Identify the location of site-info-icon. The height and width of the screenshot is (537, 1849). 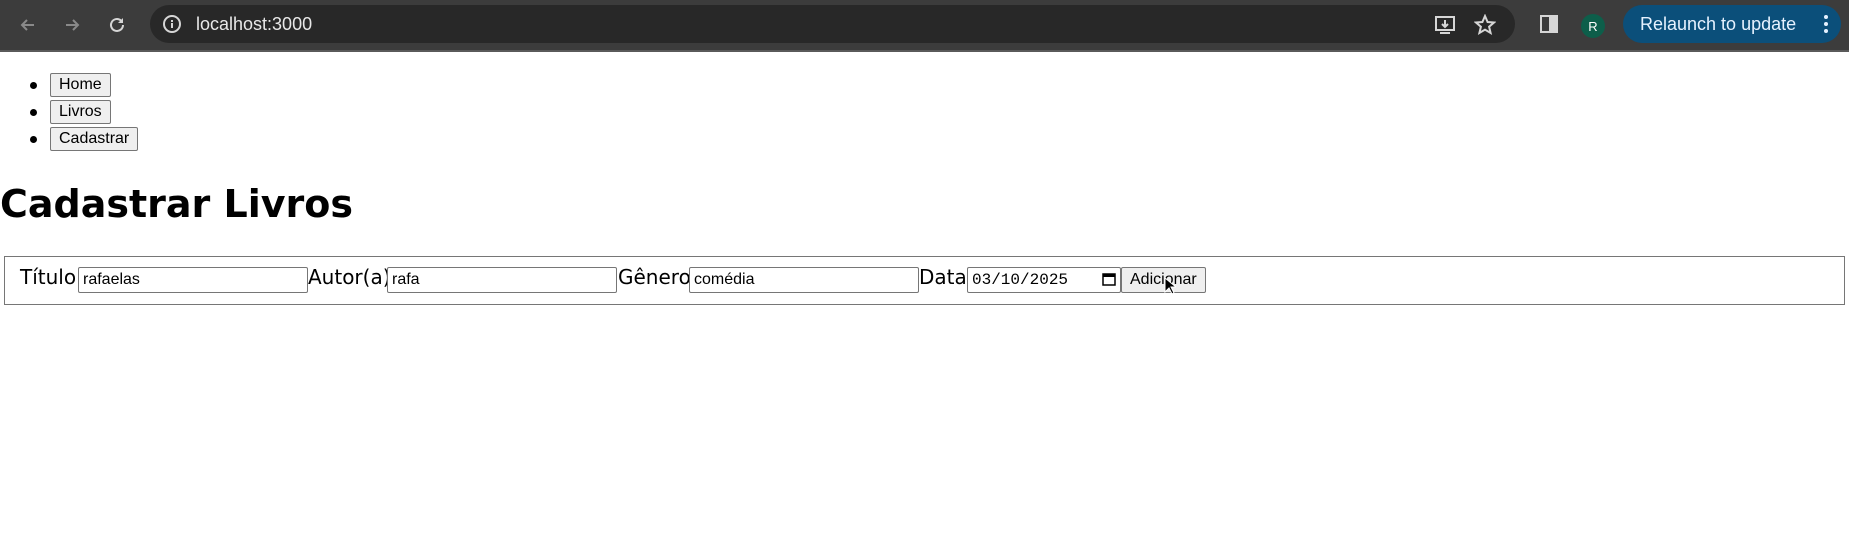
(172, 24).